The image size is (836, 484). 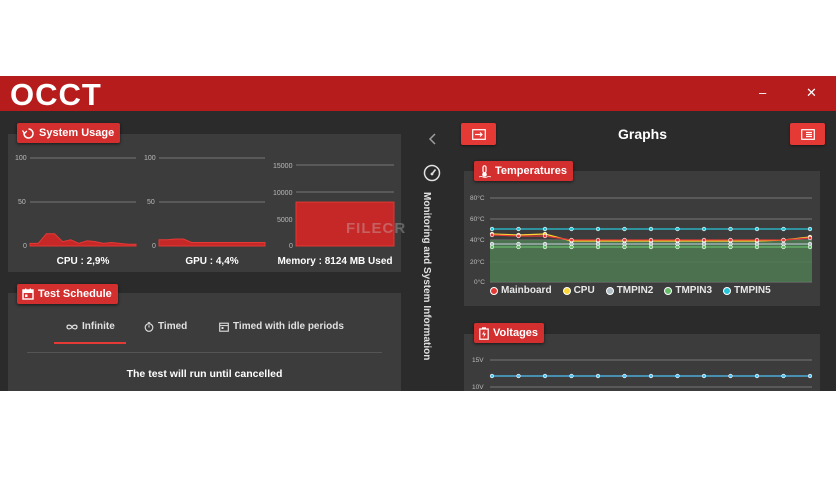 I want to click on voltage-series, so click(x=651, y=376).